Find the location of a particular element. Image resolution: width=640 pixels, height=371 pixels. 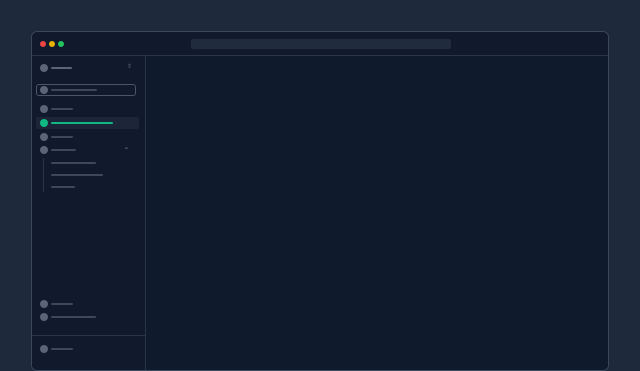

tree-rail is located at coordinates (43, 175).